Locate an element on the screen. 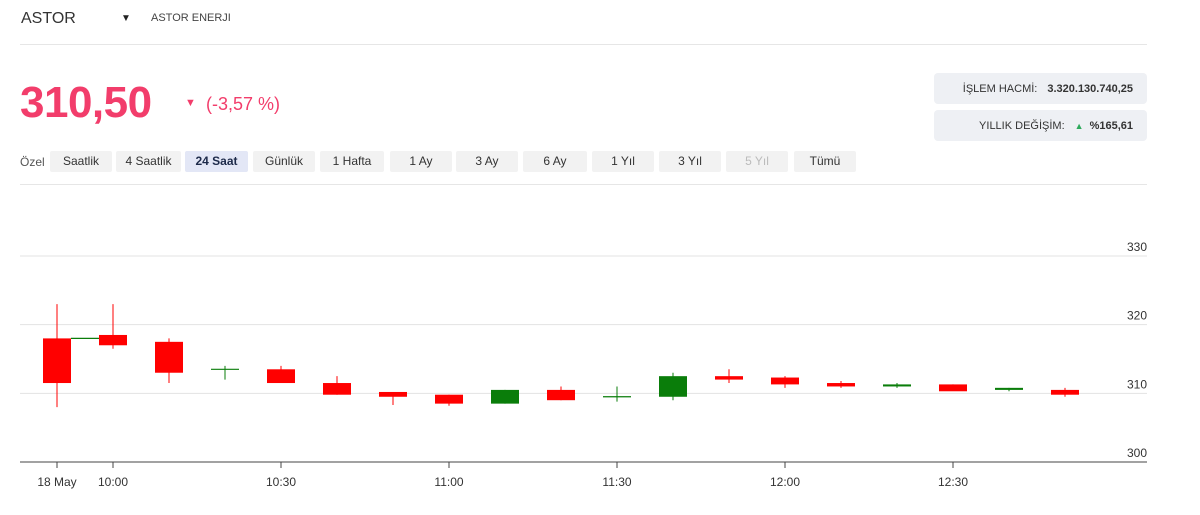 The width and height of the screenshot is (1200, 515). yearly-change-box: YILLIK DEĞİŞİM: ▲ %165,61 is located at coordinates (1040, 125).